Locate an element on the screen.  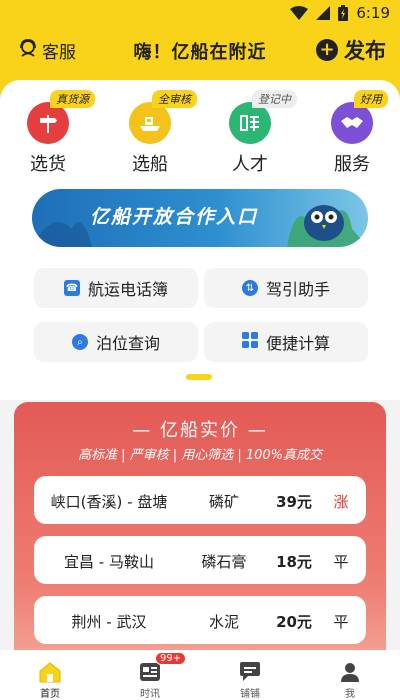
quick-nav: 选货 真货源 选船 全审核 人才 登记中 服务 好用 is located at coordinates (200, 139).